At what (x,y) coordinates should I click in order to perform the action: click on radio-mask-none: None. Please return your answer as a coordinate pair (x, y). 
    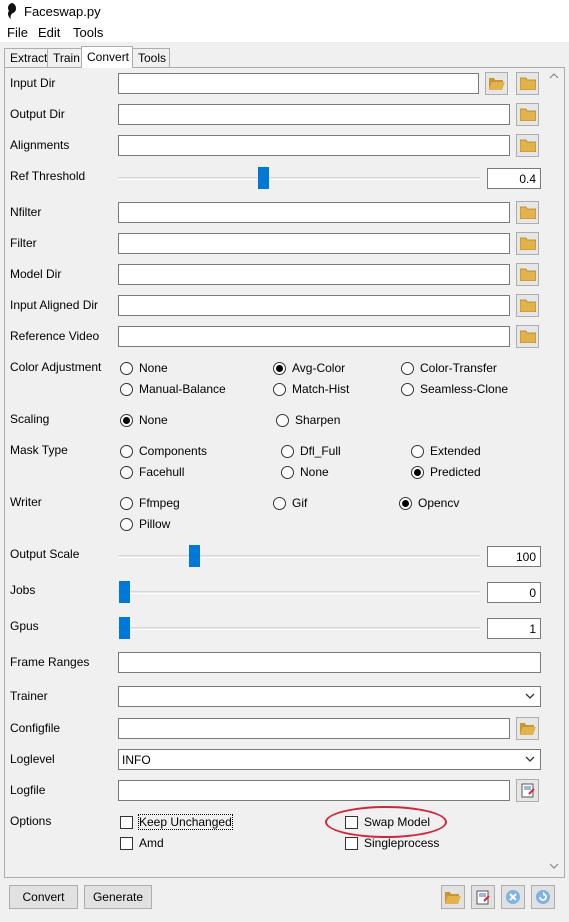
    Looking at the image, I should click on (305, 472).